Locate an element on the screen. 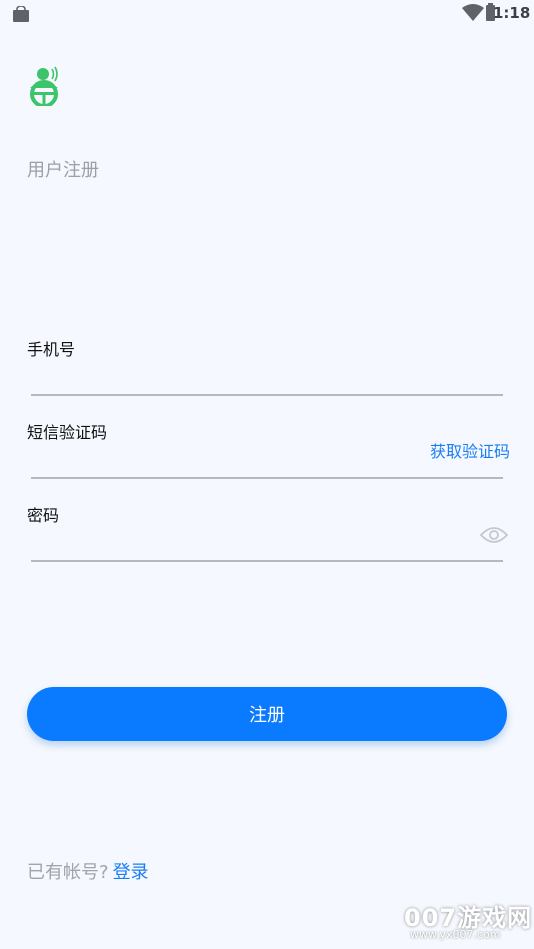 The width and height of the screenshot is (534, 949). phone-label: 手机号 is located at coordinates (51, 349).